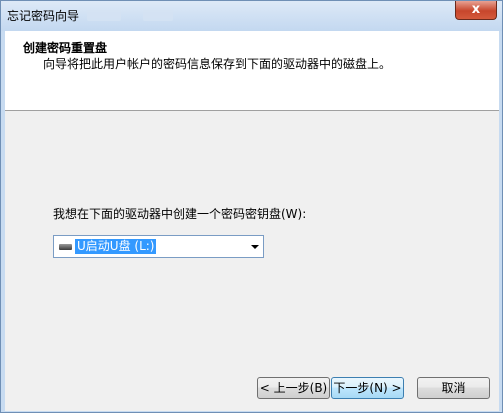 The image size is (503, 413). Describe the element at coordinates (251, 16) in the screenshot. I see `title-bar: 忘记密码向导 x` at that location.